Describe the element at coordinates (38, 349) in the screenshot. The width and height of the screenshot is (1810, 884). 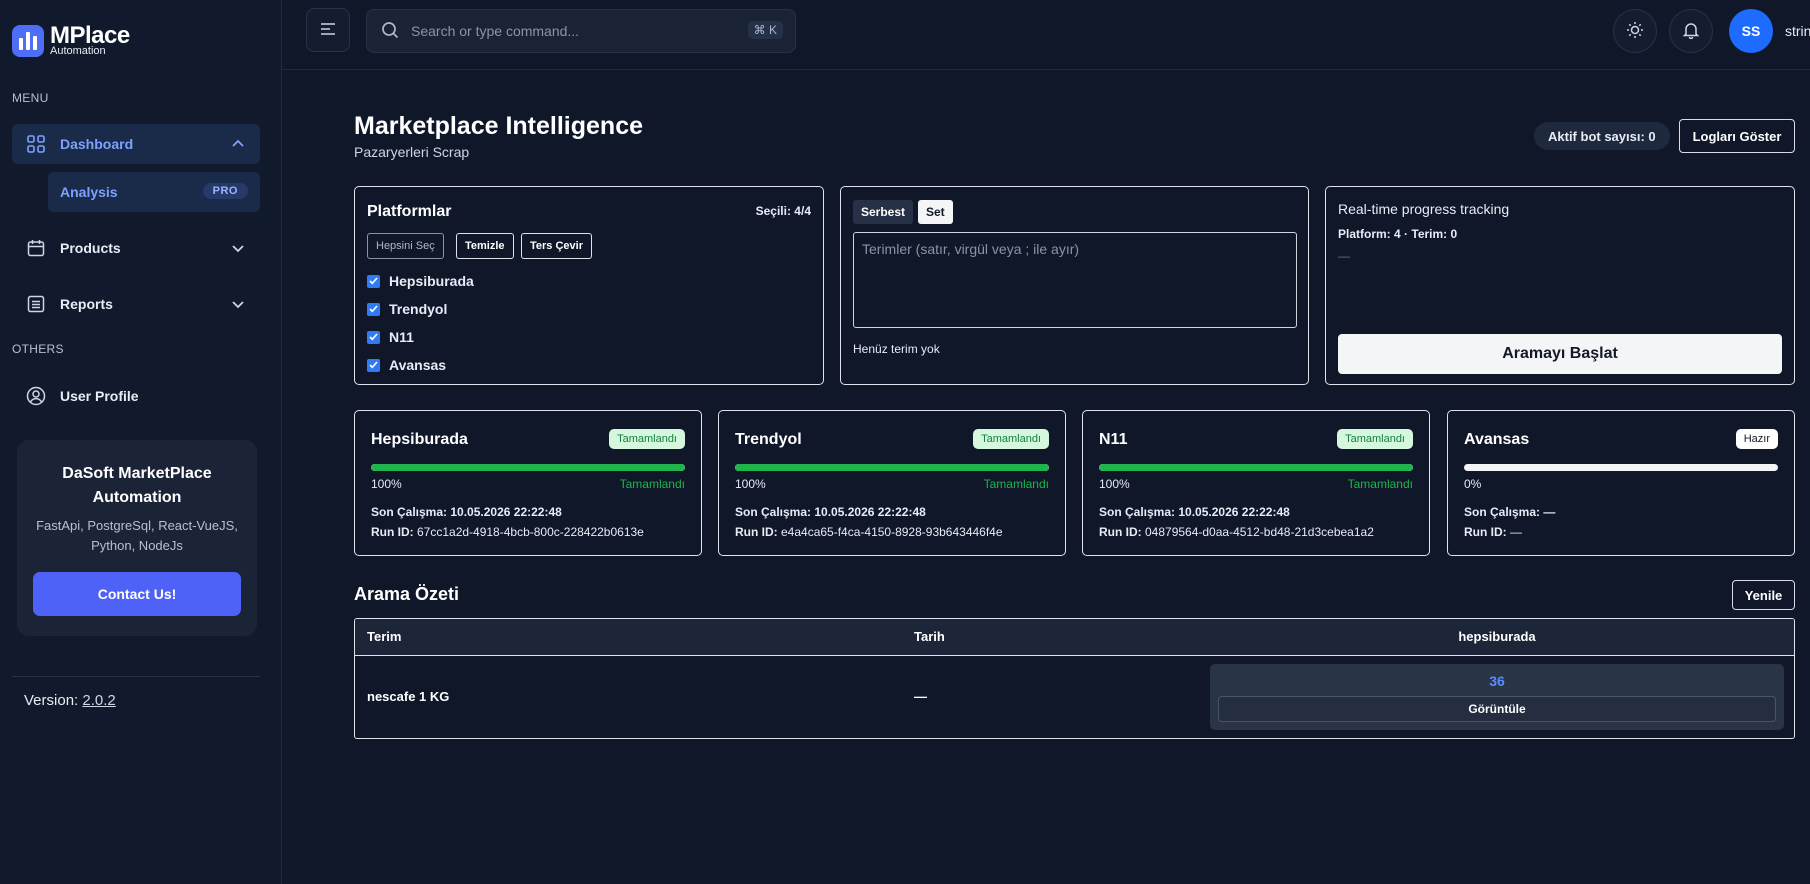
I see `others-section-label: OTHERS` at that location.